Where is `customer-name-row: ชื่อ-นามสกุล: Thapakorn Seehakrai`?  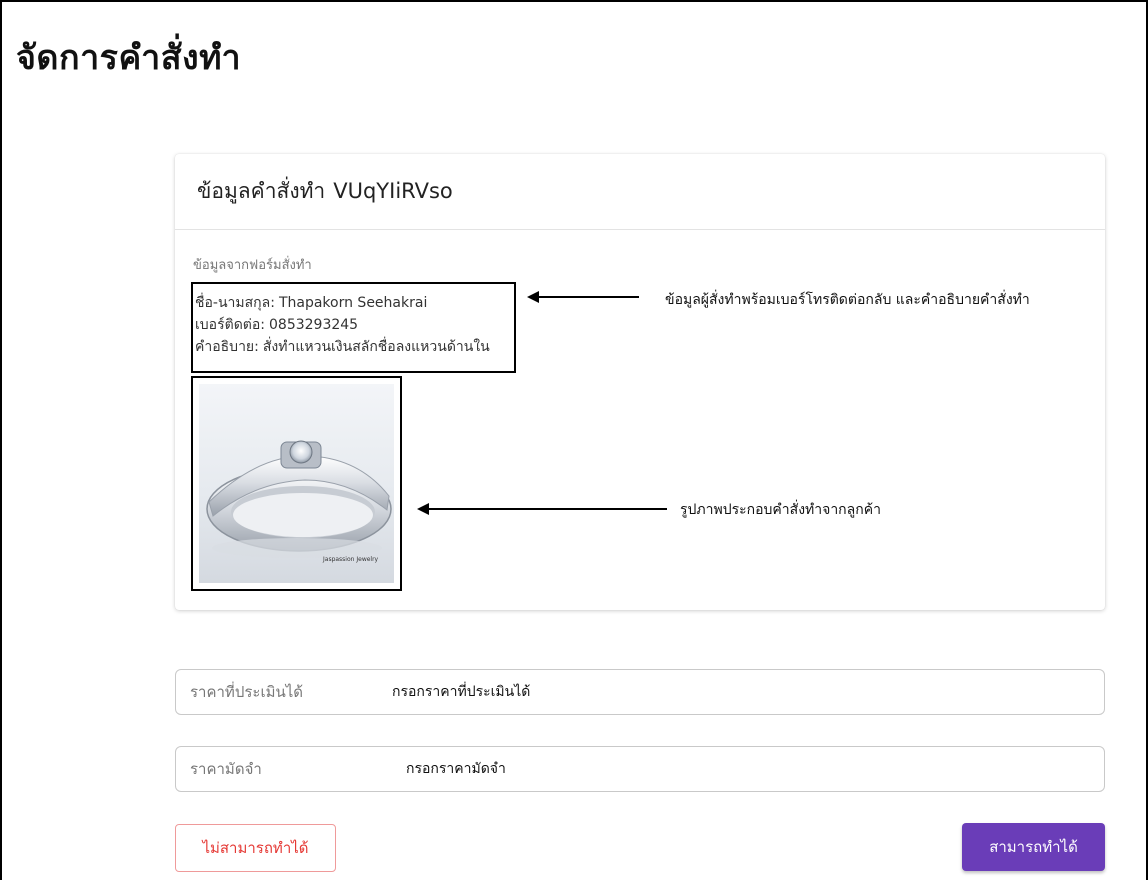
customer-name-row: ชื่อ-นามสกุล: Thapakorn Seehakrai is located at coordinates (354, 303).